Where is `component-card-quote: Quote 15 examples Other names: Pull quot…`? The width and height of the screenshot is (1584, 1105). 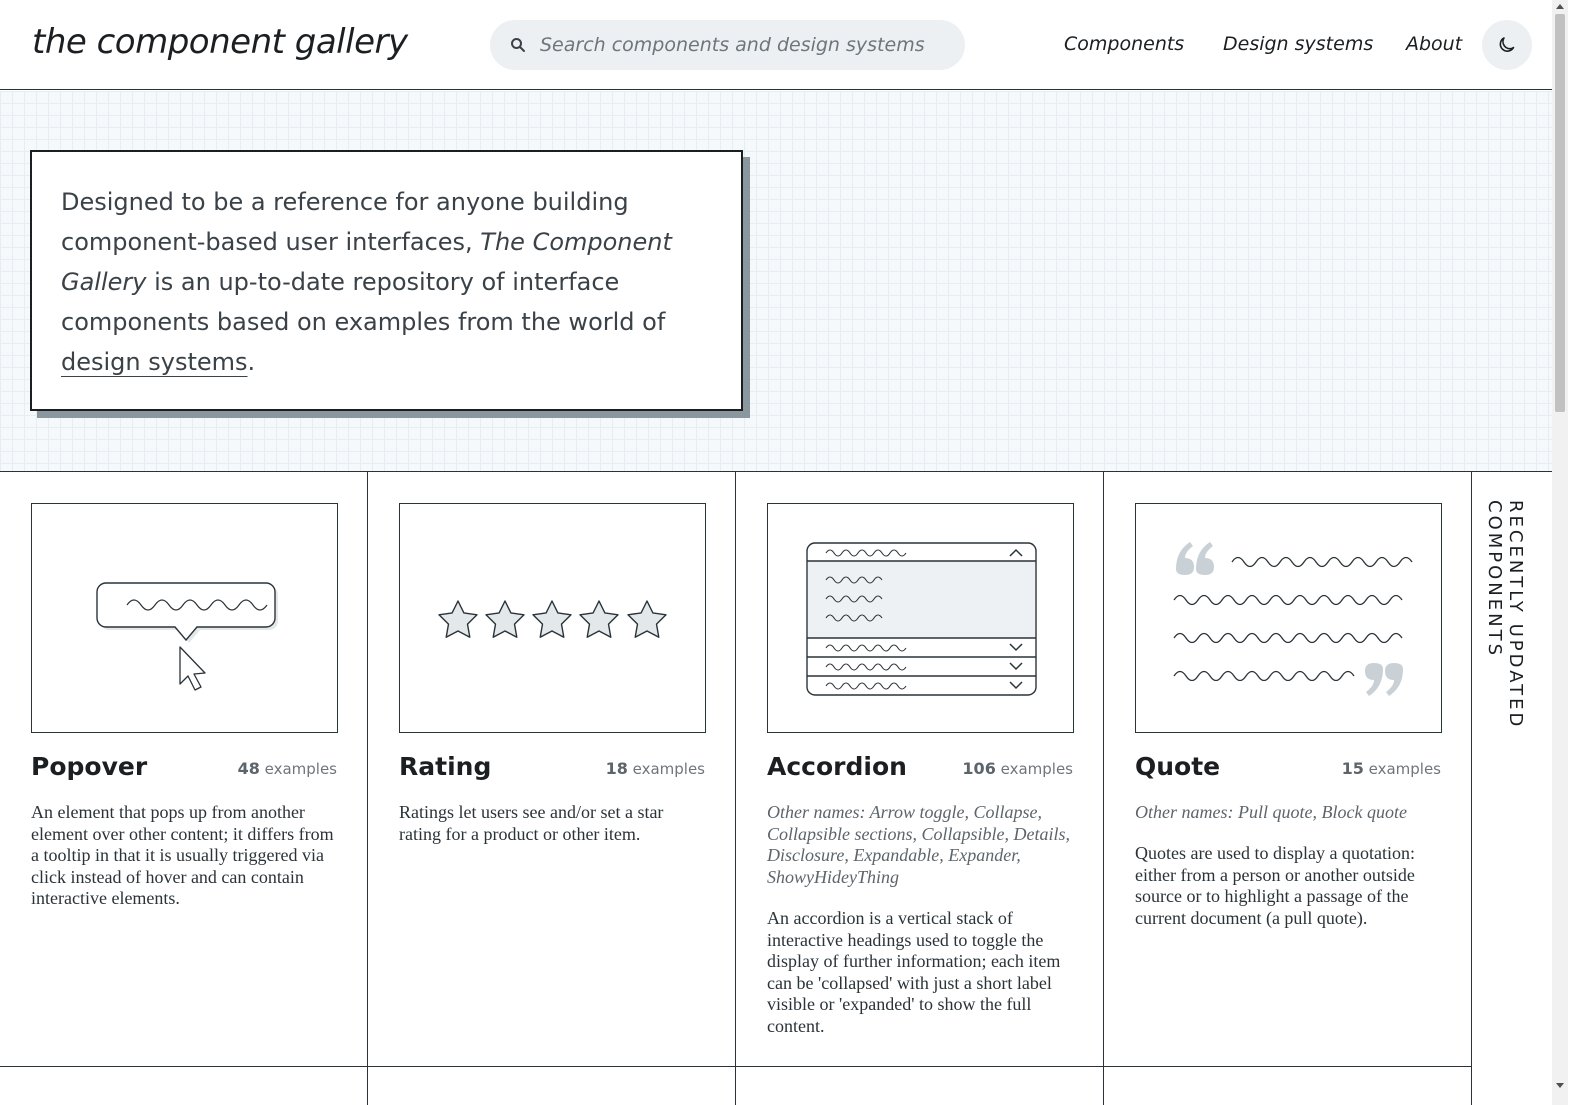 component-card-quote: Quote 15 examples Other names: Pull quot… is located at coordinates (1288, 769).